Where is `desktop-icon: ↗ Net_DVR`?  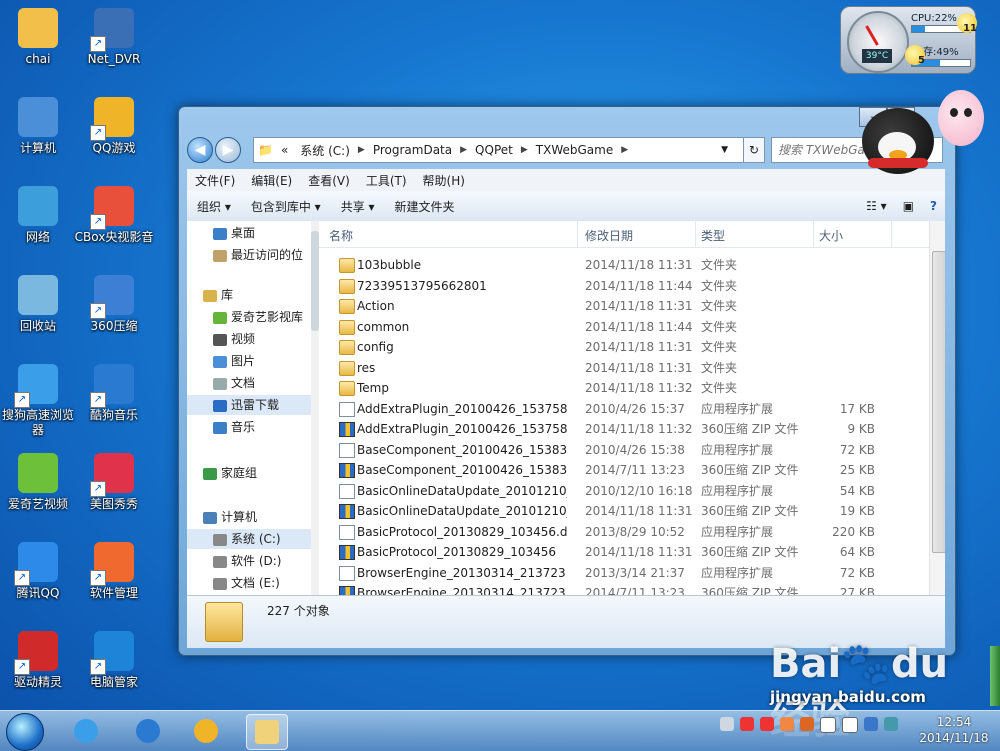
desktop-icon: ↗ Net_DVR is located at coordinates (114, 37).